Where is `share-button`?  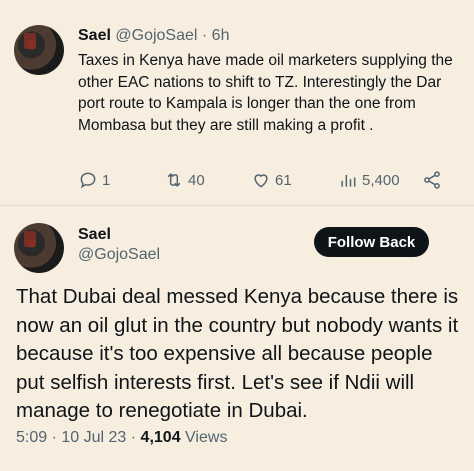
share-button is located at coordinates (432, 180).